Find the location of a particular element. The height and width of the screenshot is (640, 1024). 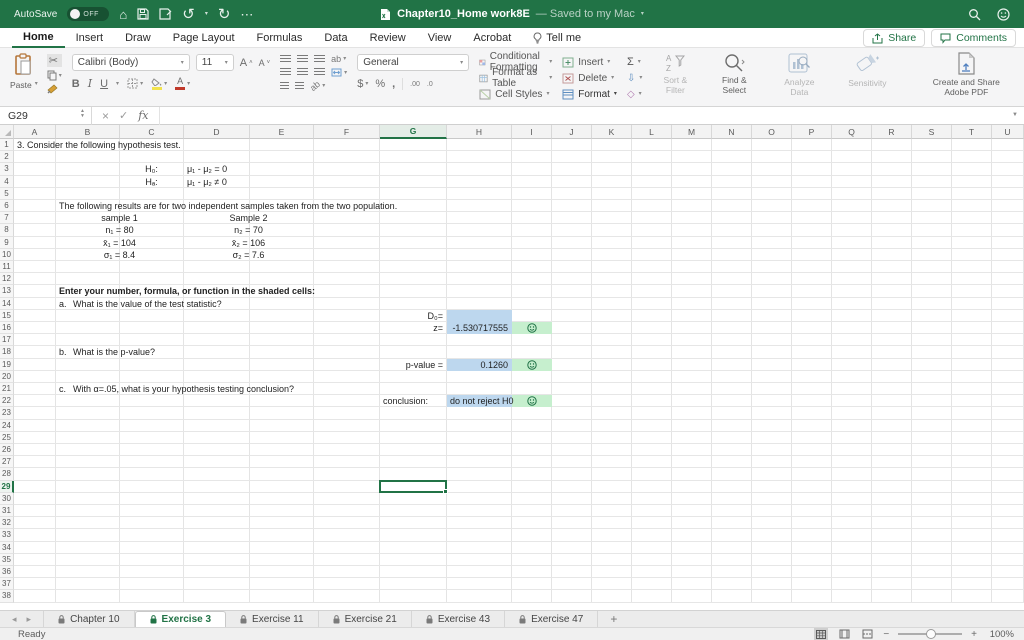

analyze-data-button: Analyze Data is located at coordinates (799, 78).